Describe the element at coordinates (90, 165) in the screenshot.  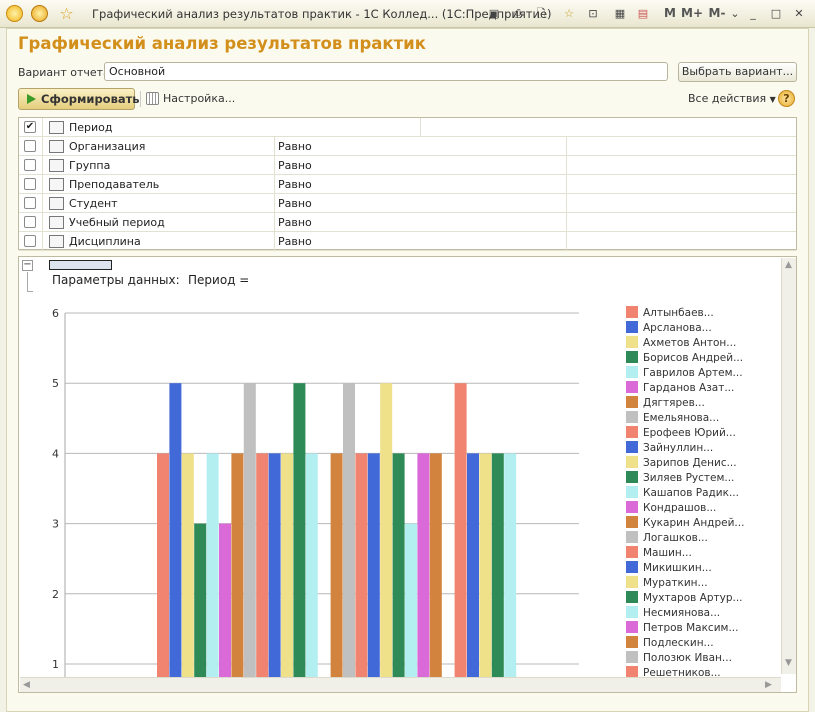
I see `parameter-name: Группа` at that location.